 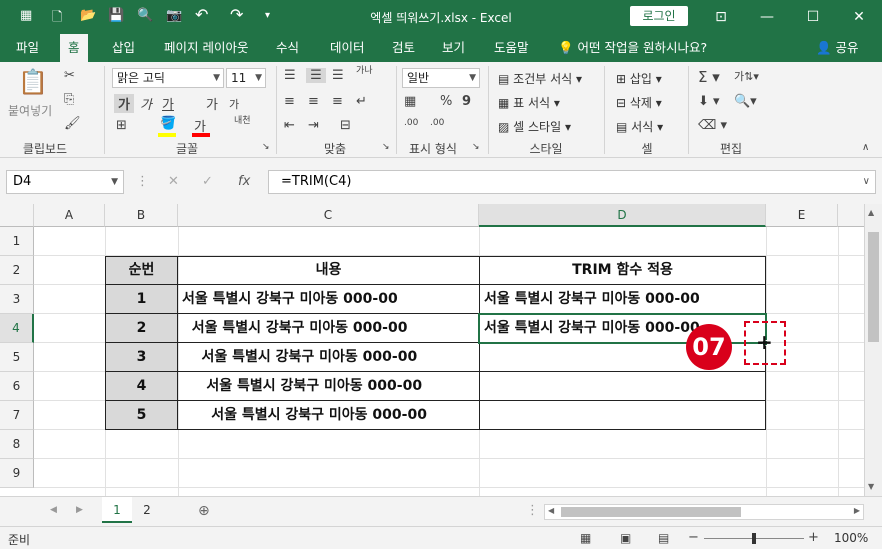 What do you see at coordinates (361, 101) in the screenshot?
I see `wrap-text-icon: ↵` at bounding box center [361, 101].